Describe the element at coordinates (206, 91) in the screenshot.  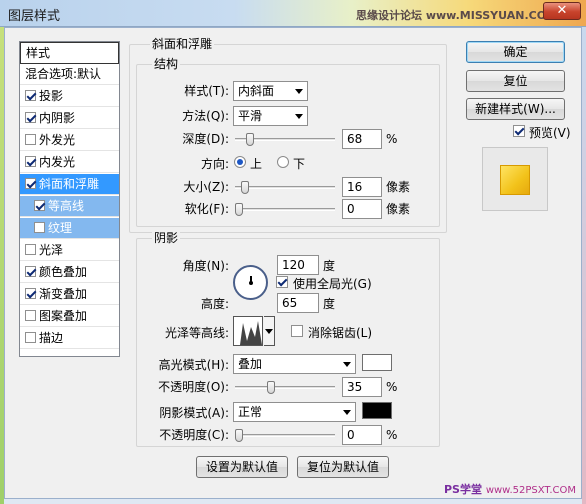
I see `style-label: 样式(T):` at that location.